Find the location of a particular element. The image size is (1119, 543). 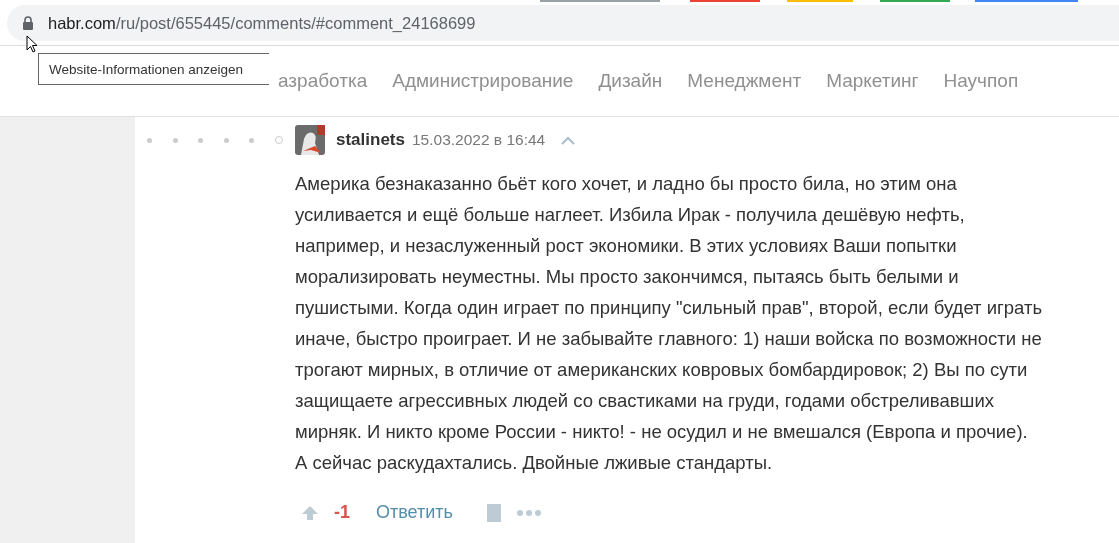

caret-up-icon is located at coordinates (568, 140).